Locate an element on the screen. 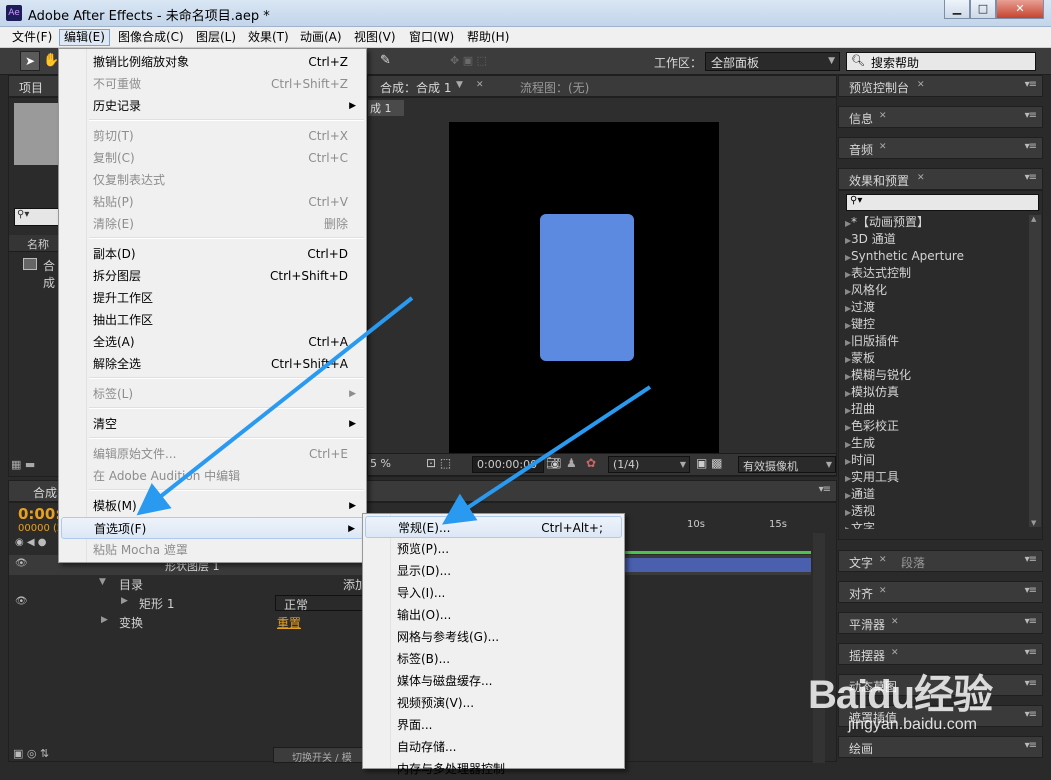 This screenshot has width=1051, height=780. effects-scrollbar: ▲ ▼ is located at coordinates (1035, 371).